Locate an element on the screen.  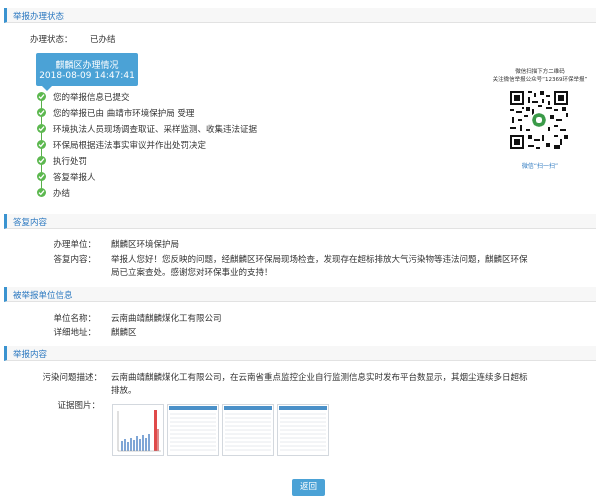
timeline-step-label: 环境执法人员现场调查取证、采样监测、收集违法证据 is located at coordinates (155, 130).